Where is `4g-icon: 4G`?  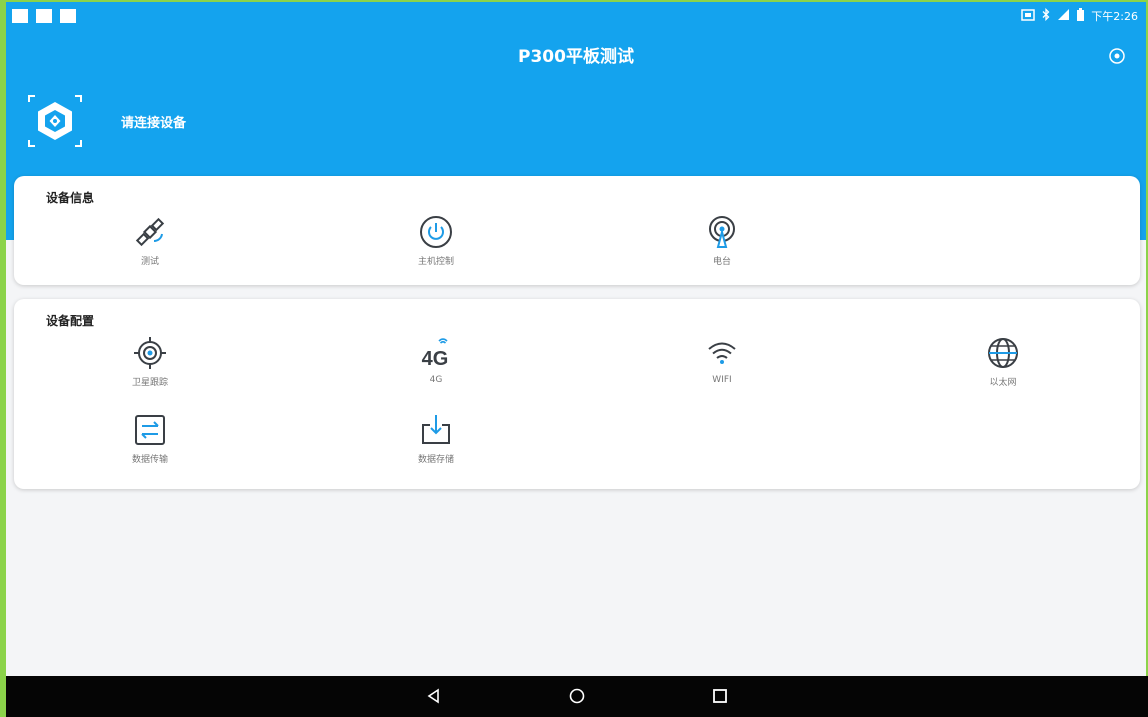 4g-icon: 4G is located at coordinates (435, 354).